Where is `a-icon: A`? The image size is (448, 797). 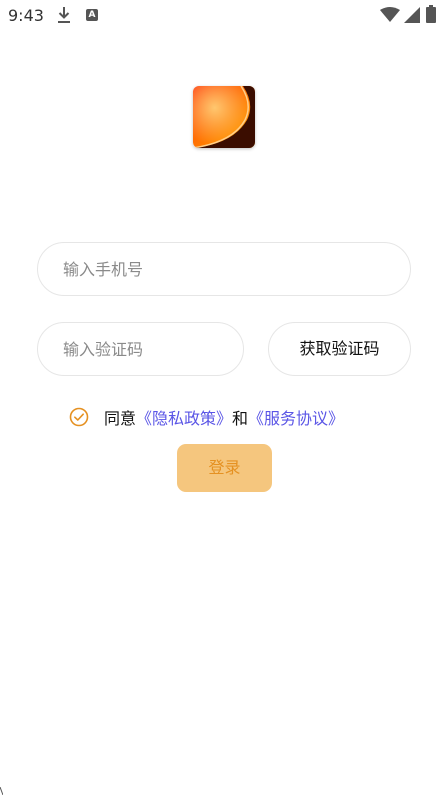
a-icon: A is located at coordinates (92, 15).